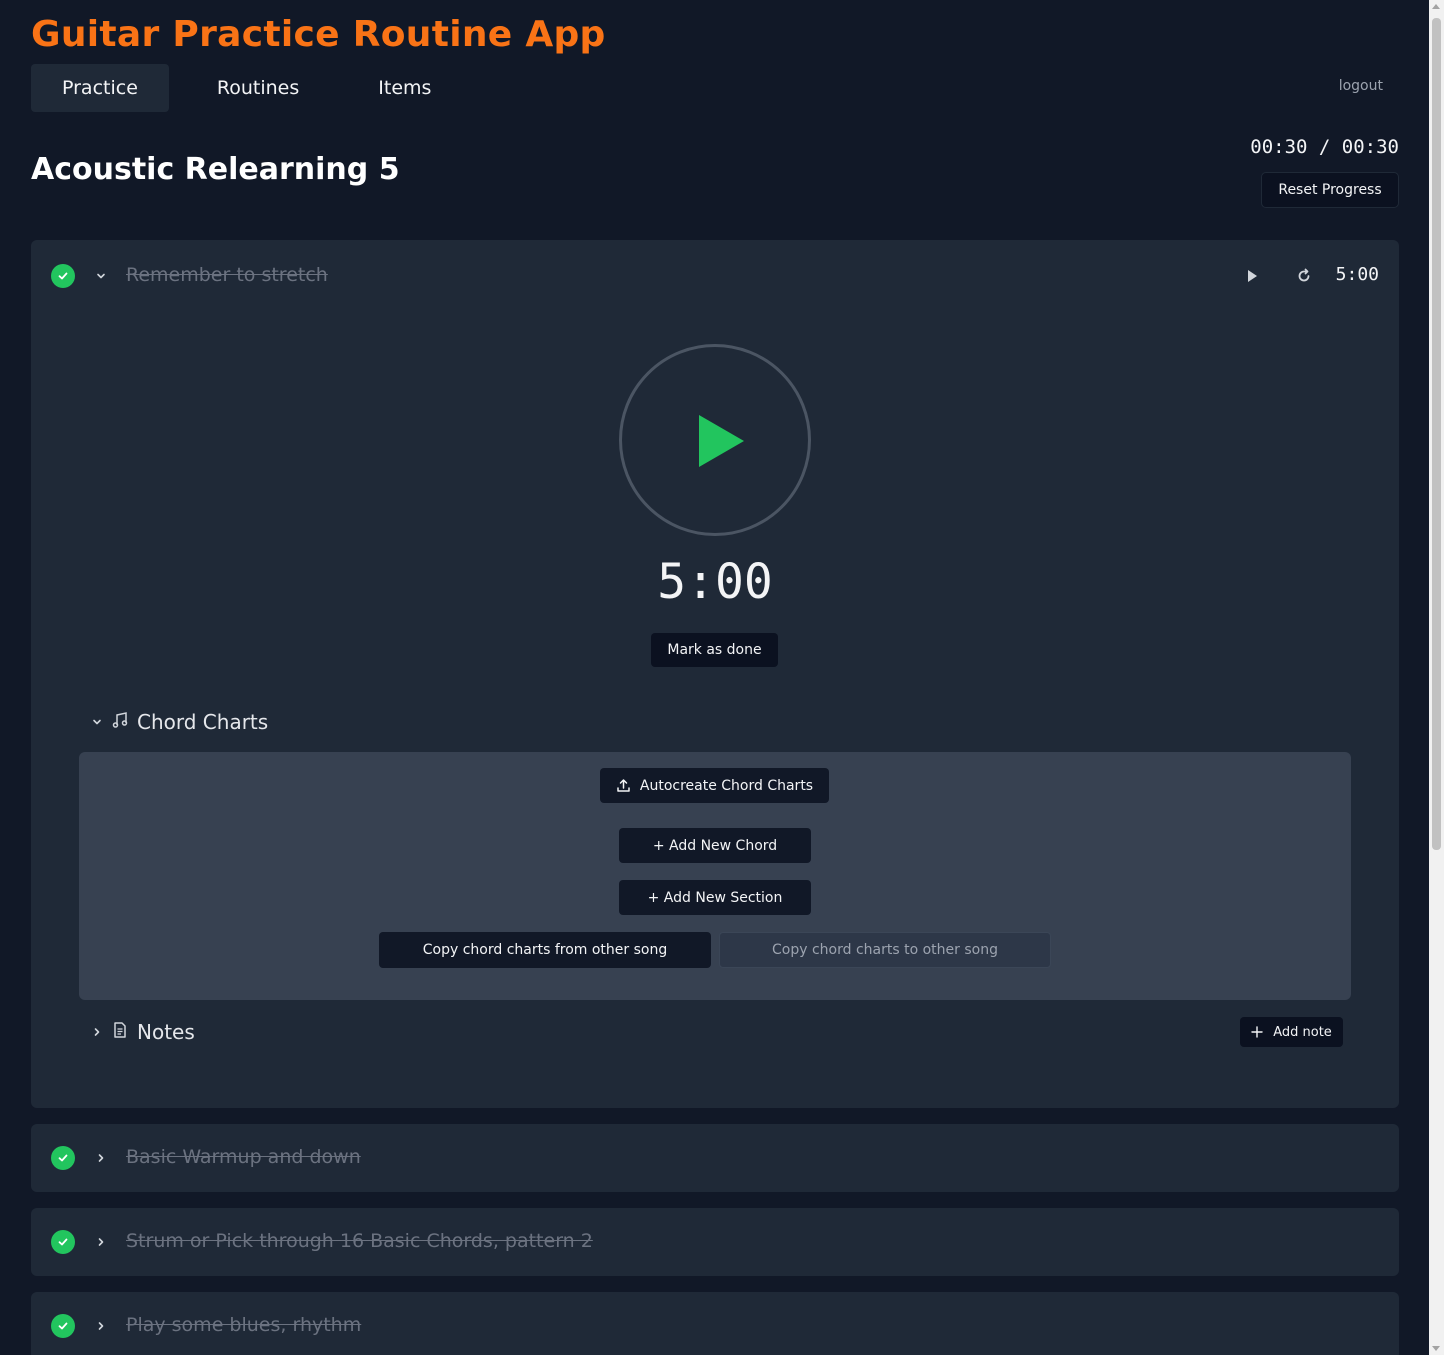 The image size is (1444, 1355). Describe the element at coordinates (258, 88) in the screenshot. I see `tab-routines: Routines` at that location.